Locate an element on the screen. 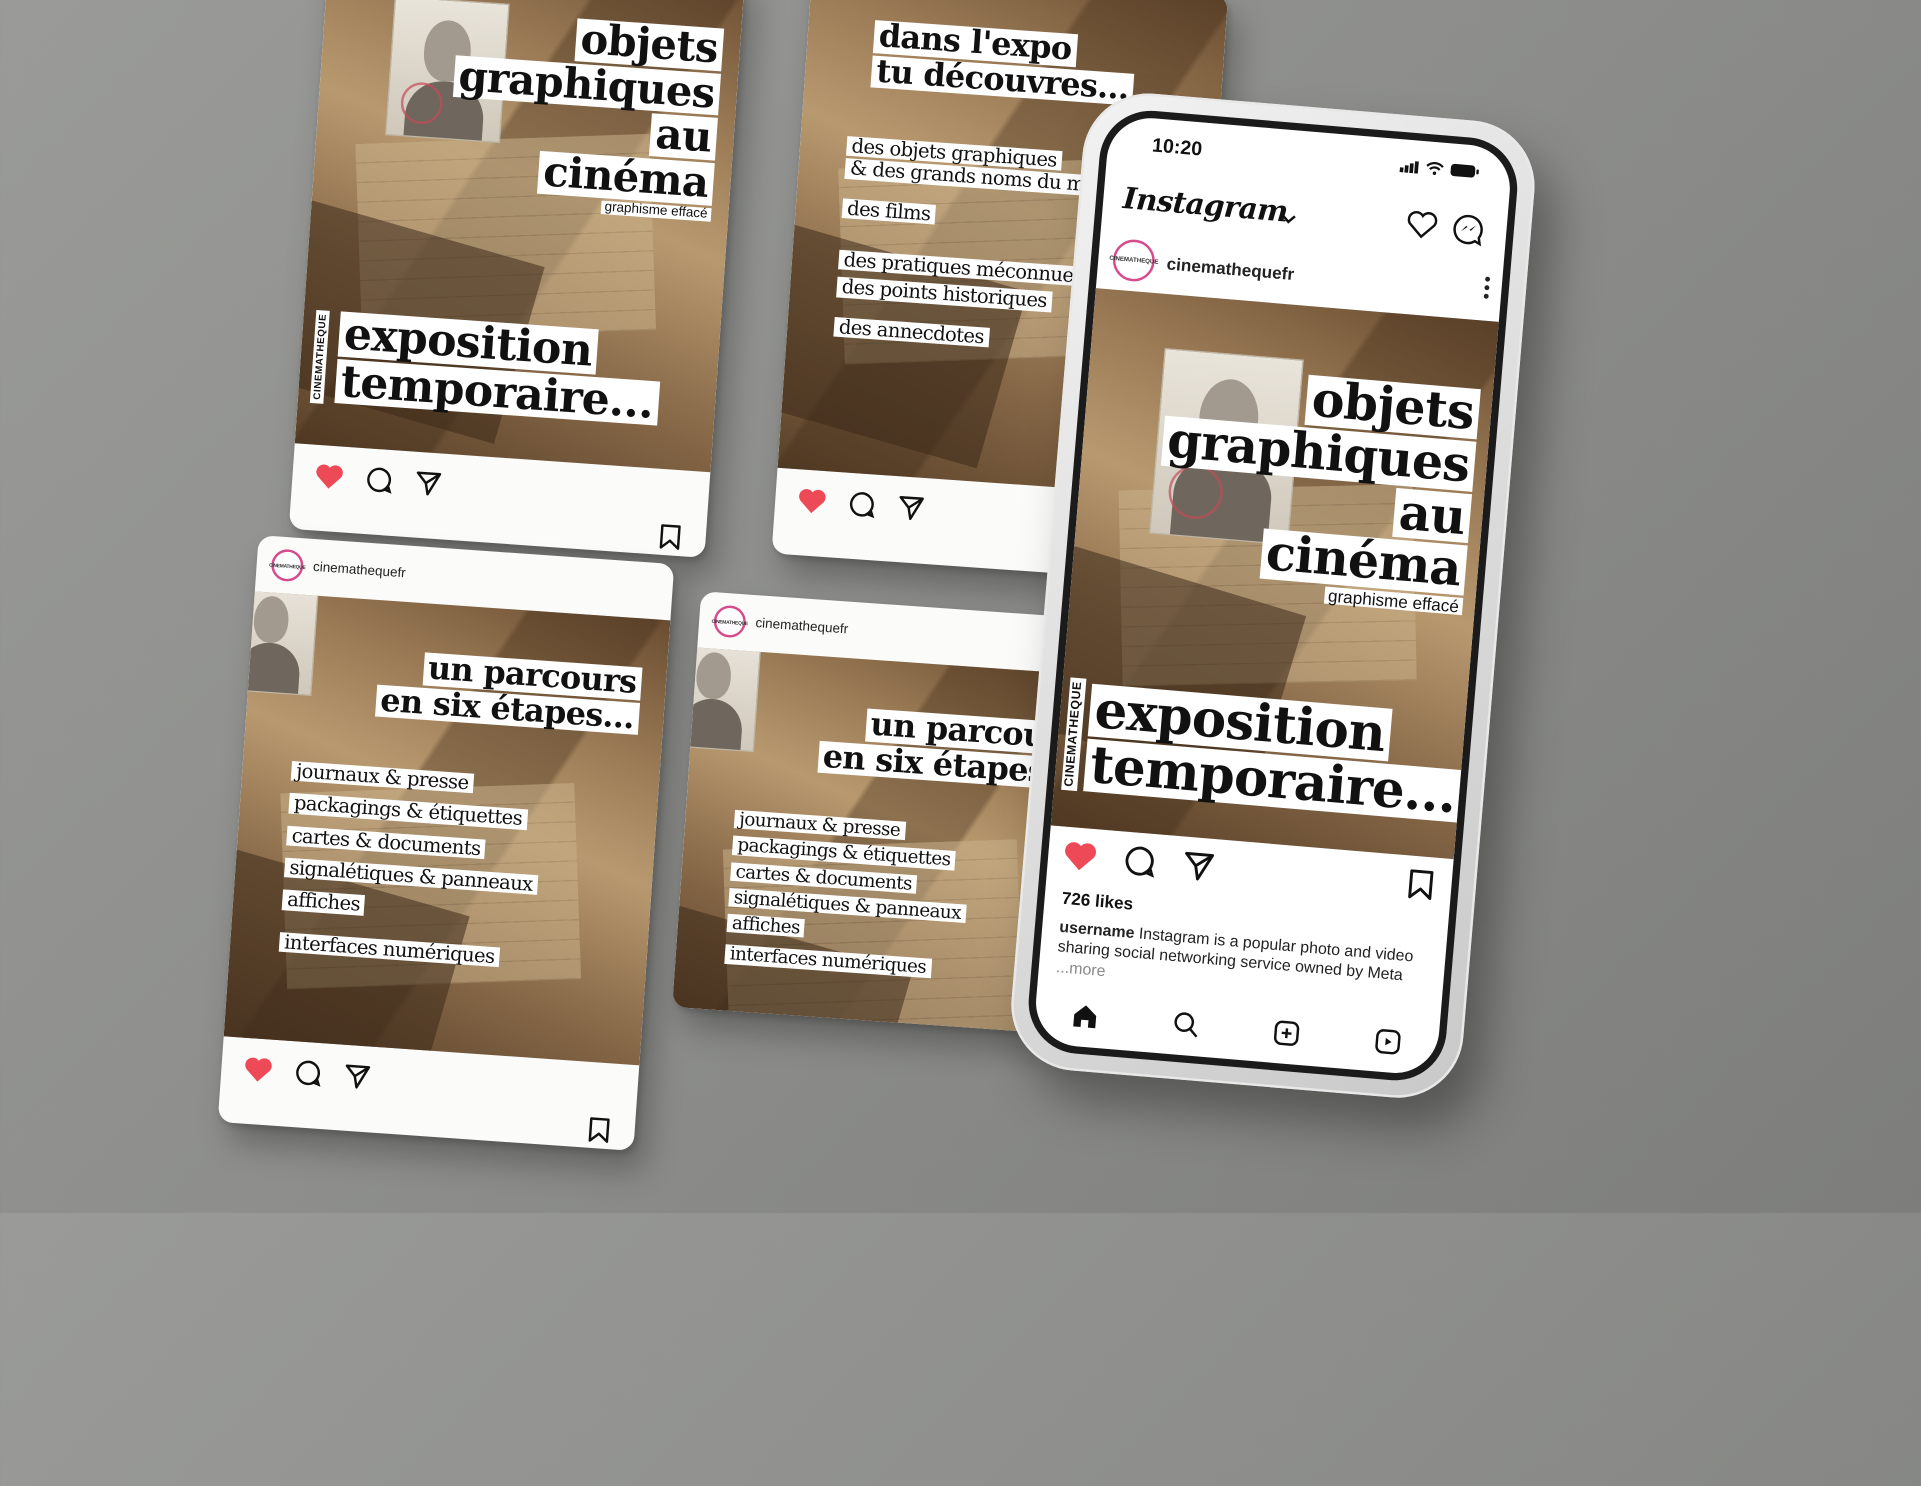  home-icon is located at coordinates (1085, 1019).